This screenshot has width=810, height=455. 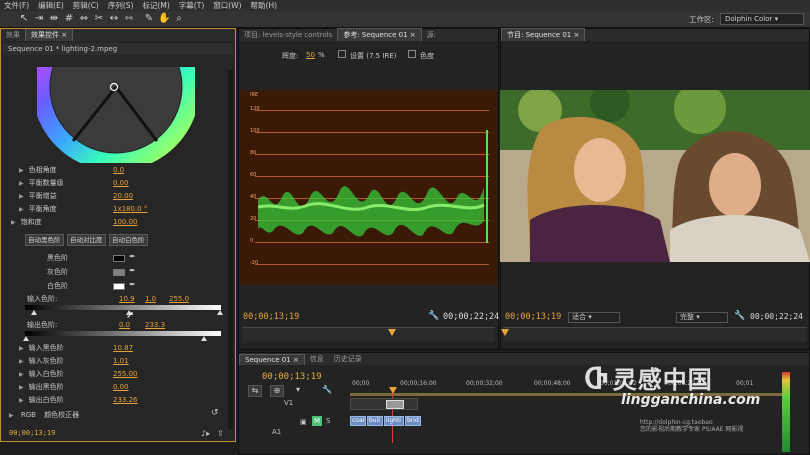 I want to click on timeline-timecode: 00;00;13;19, so click(x=292, y=377).